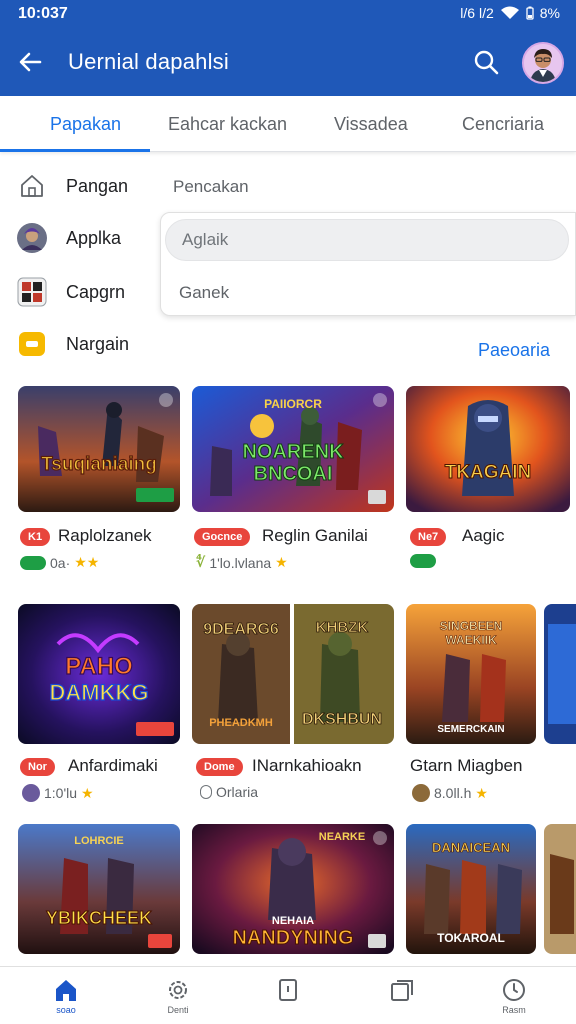 This screenshot has height=1024, width=576. I want to click on game-art-title: TOKAROAL, so click(471, 938).